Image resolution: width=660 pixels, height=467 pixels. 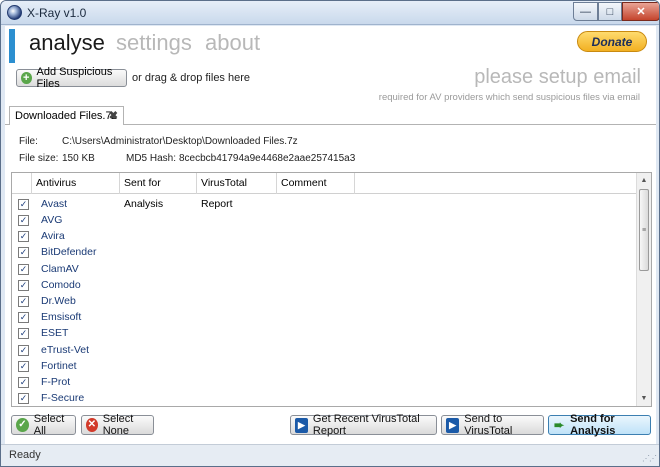 I want to click on donate-button: Donate, so click(x=612, y=41).